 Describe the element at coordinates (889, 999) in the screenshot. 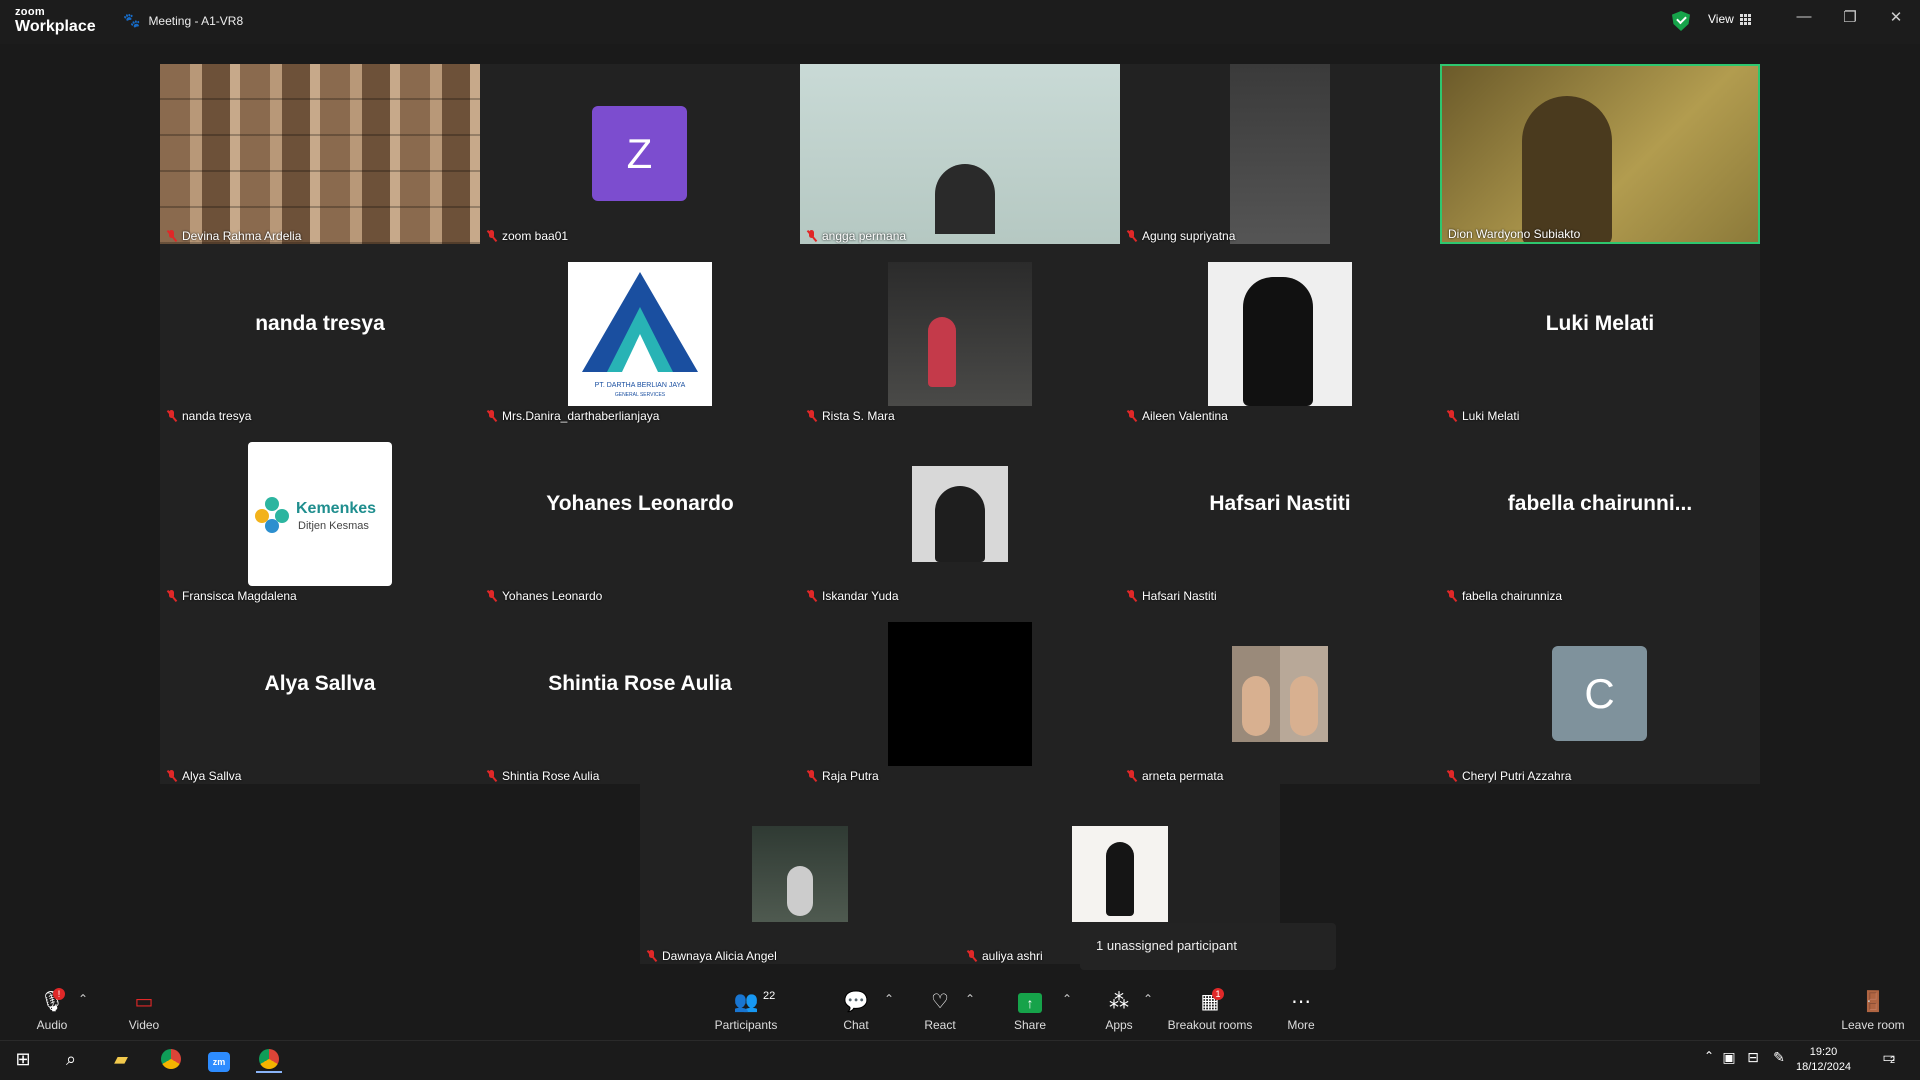

I see `chat-options-caret: ⌃` at that location.